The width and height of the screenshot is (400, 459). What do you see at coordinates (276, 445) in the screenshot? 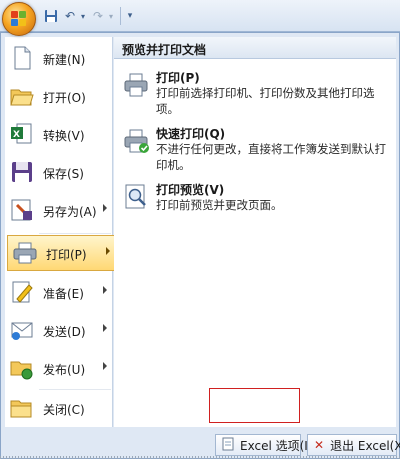
I see `excel-options-label: Excel 选项(I)` at bounding box center [276, 445].